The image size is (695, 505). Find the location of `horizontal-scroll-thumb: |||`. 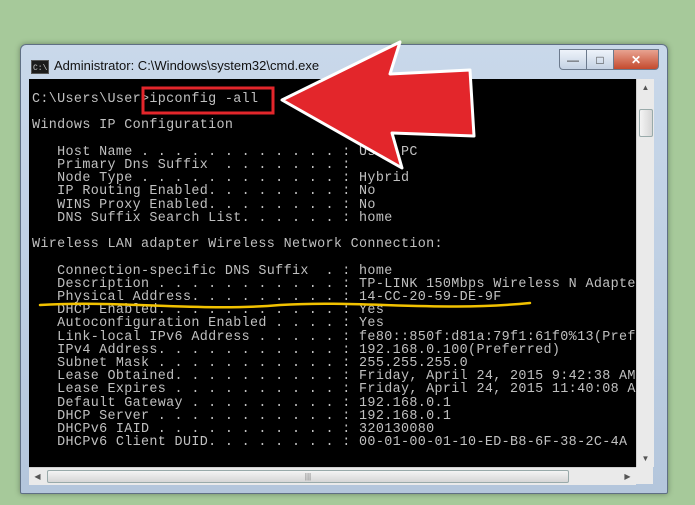

horizontal-scroll-thumb: ||| is located at coordinates (308, 476).